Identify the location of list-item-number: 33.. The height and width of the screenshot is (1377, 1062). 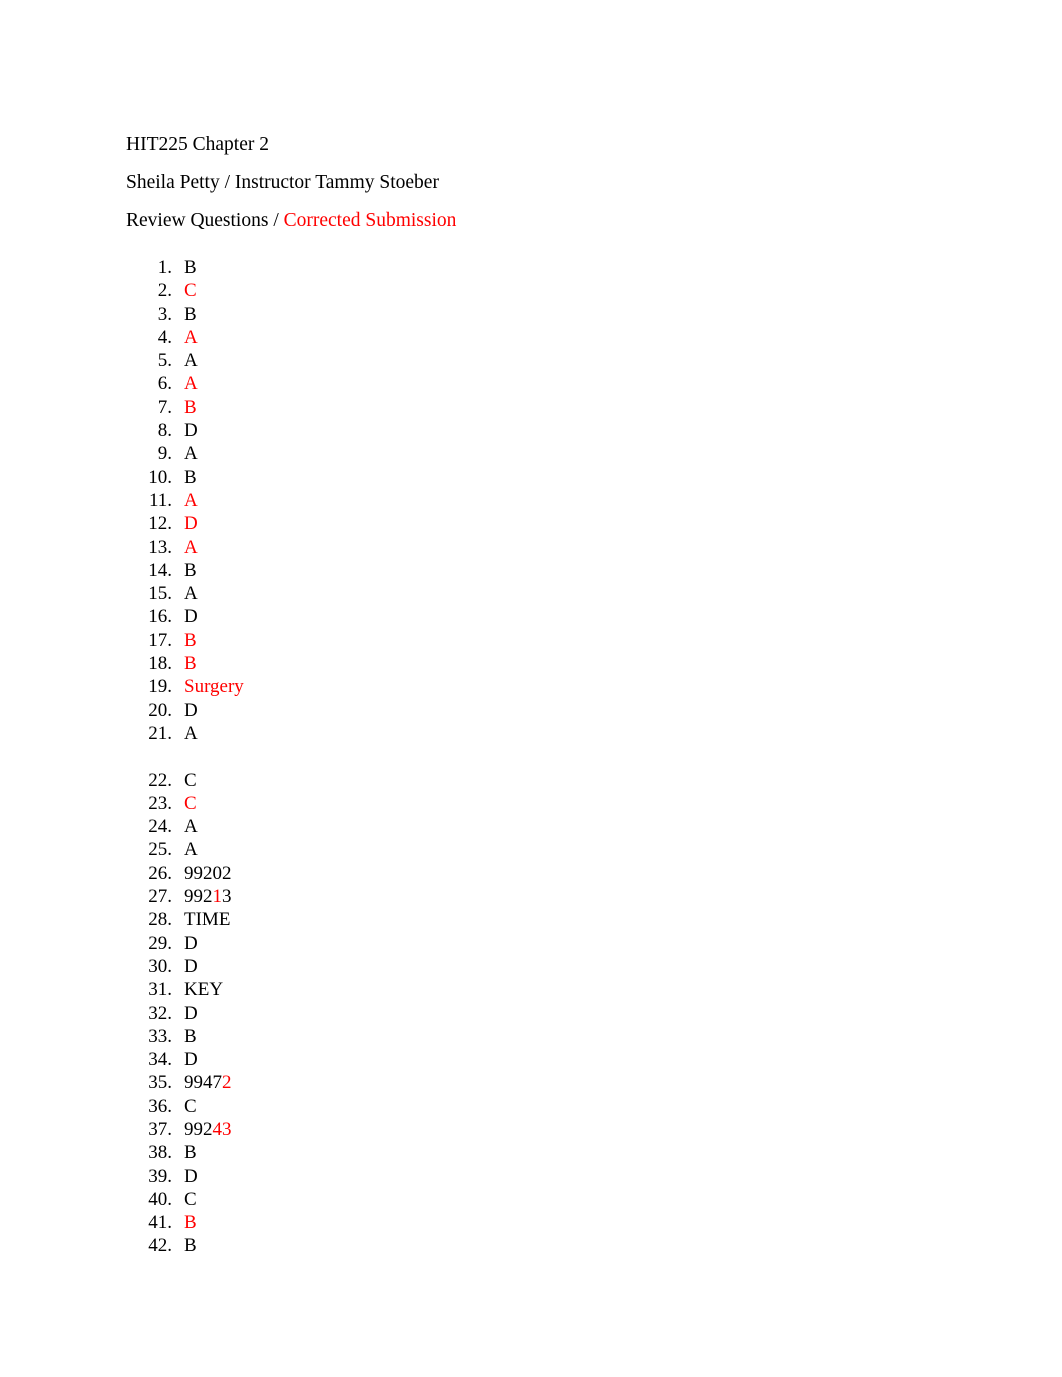
(160, 1036).